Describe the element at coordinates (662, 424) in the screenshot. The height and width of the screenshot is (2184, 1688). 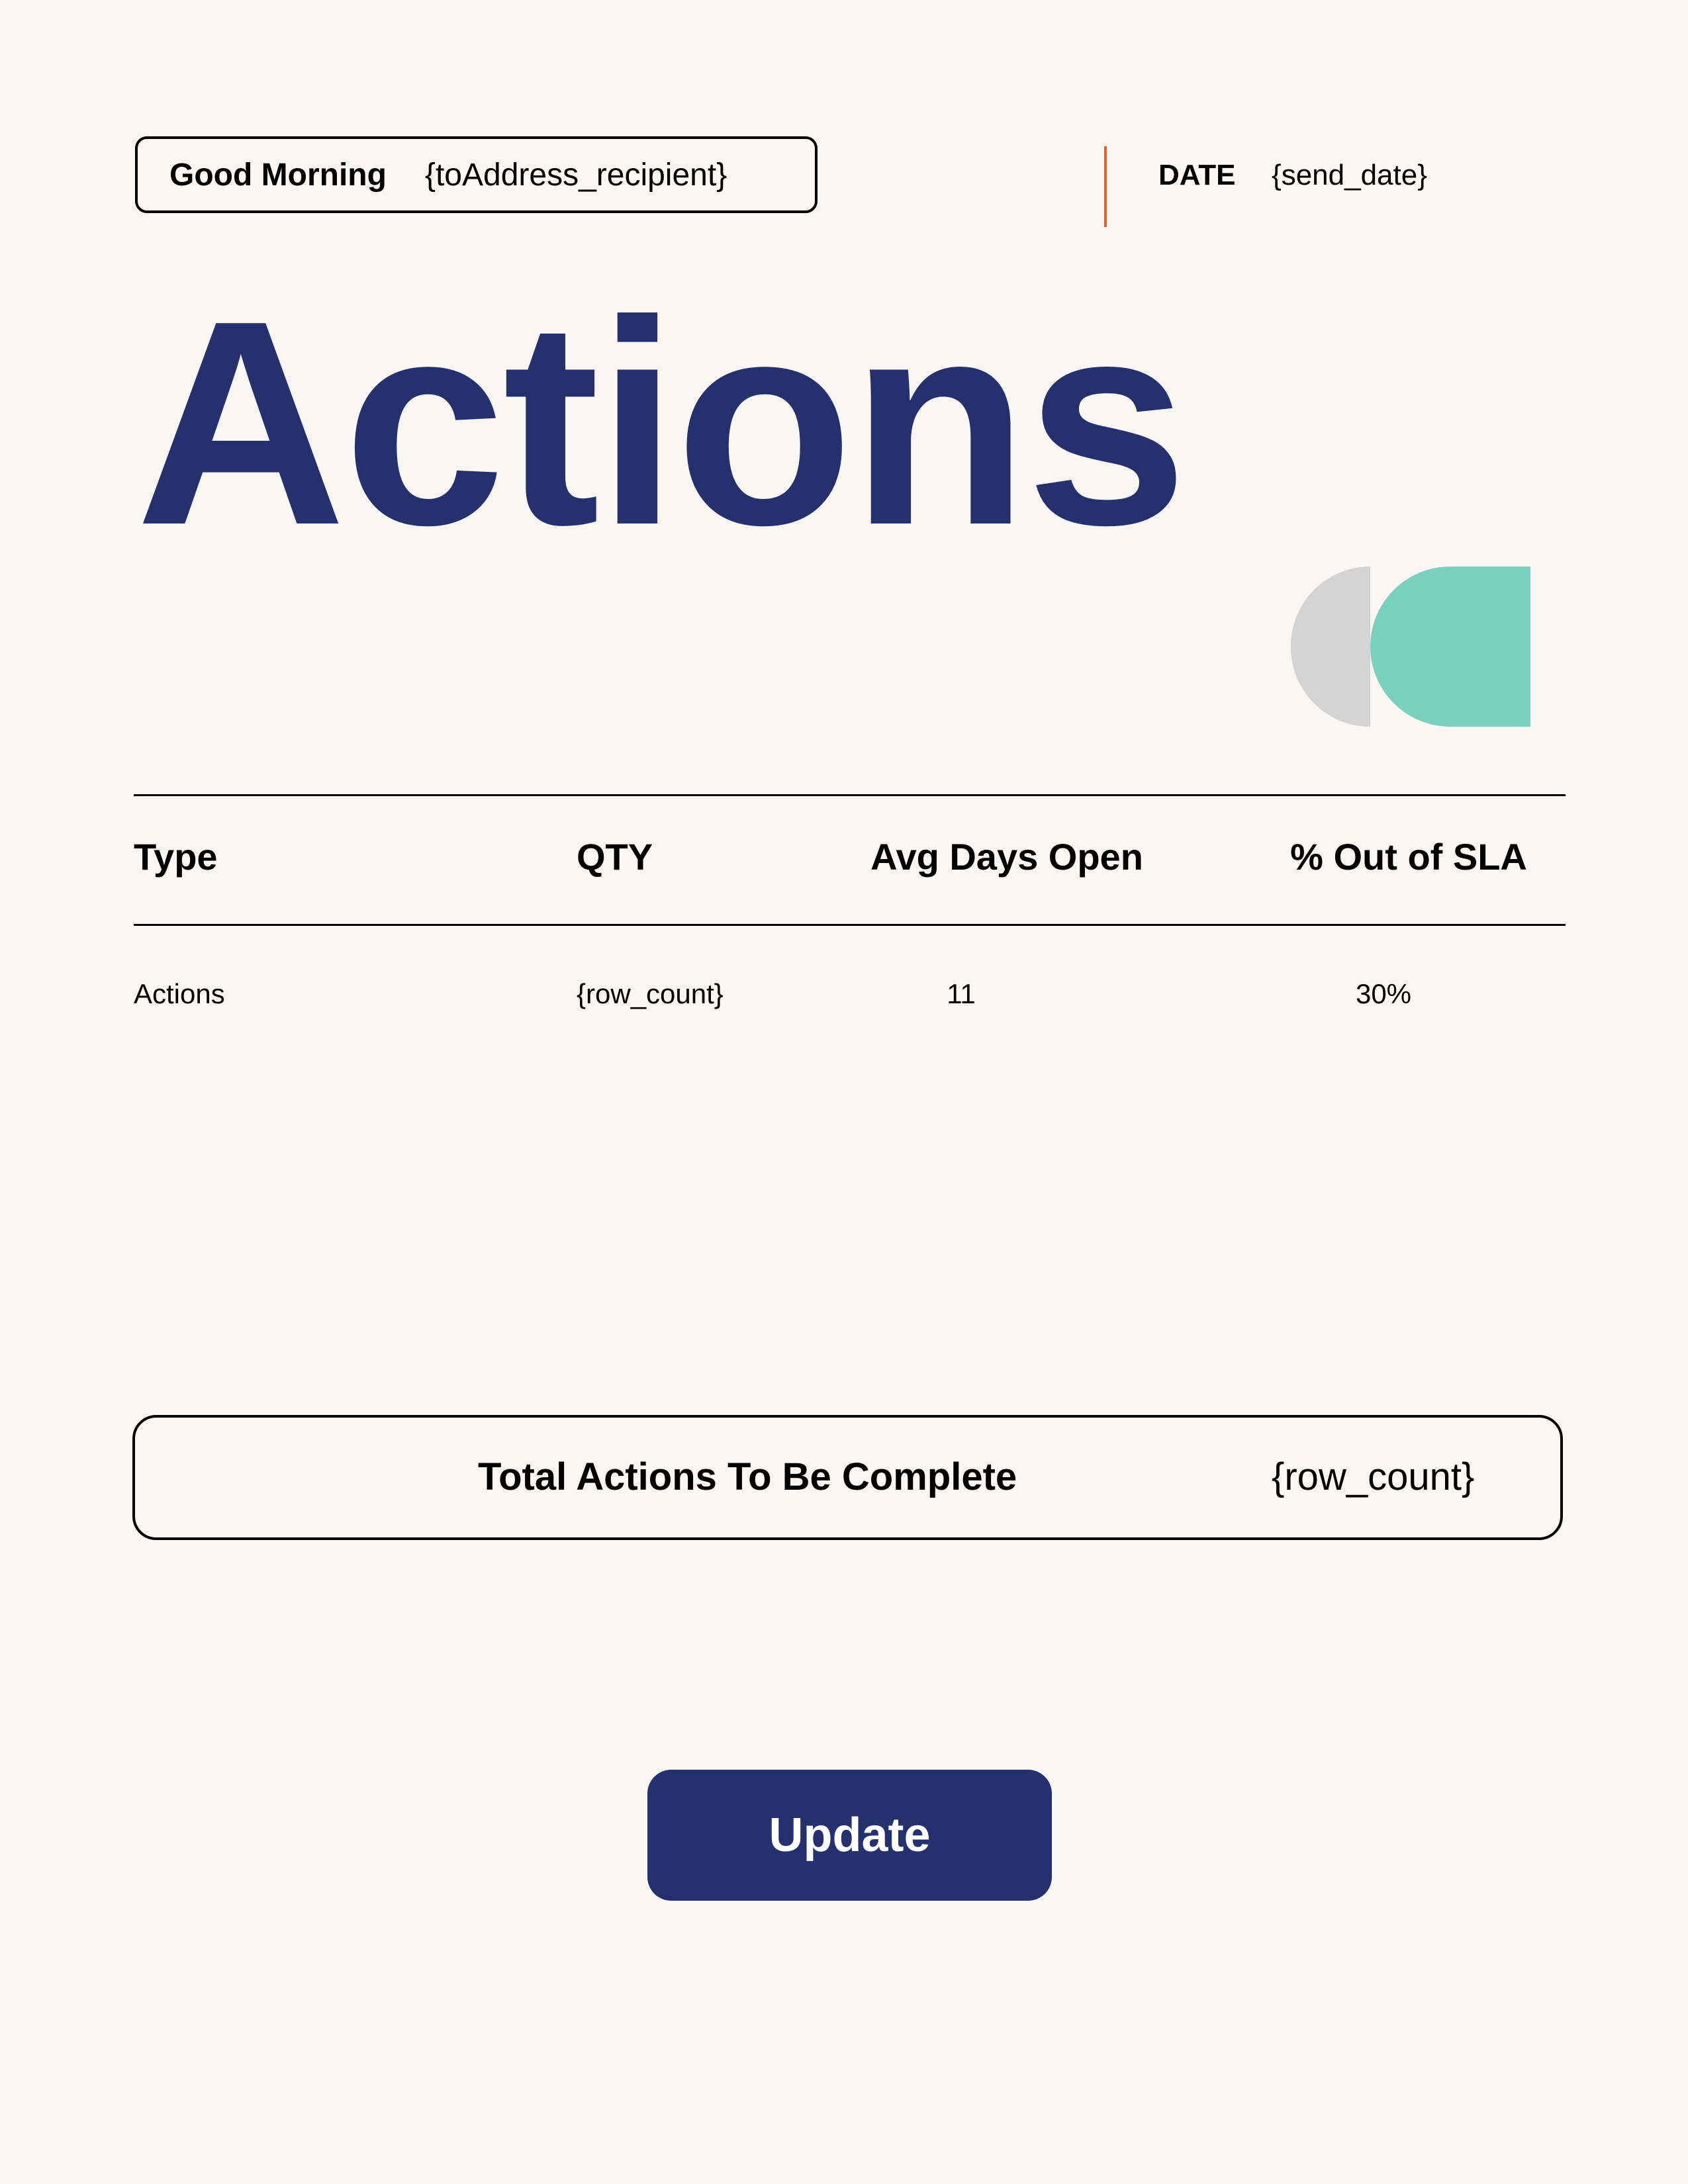
I see `page-title: Actions` at that location.